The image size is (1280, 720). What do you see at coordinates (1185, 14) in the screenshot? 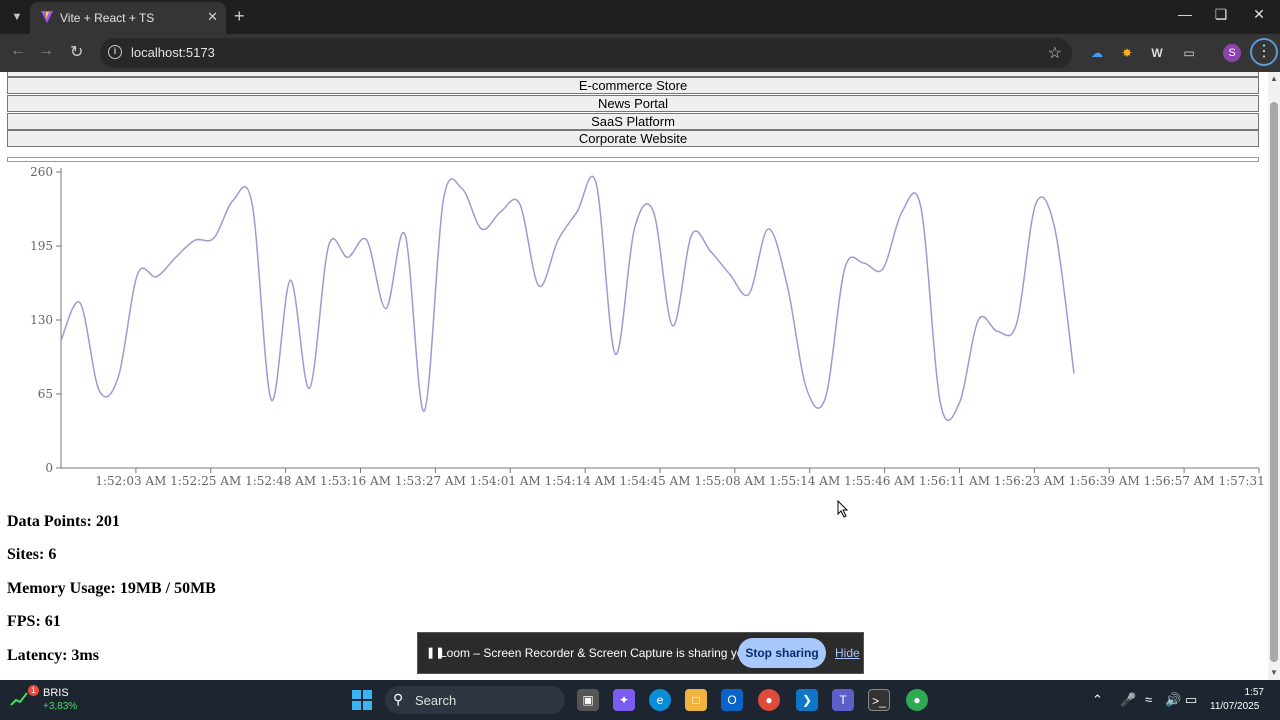
I see `minimize-icon: —` at bounding box center [1185, 14].